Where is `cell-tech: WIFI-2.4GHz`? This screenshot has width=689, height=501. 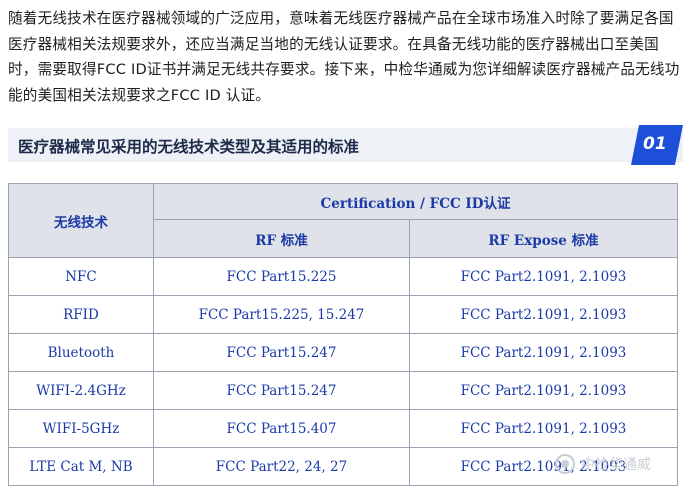 cell-tech: WIFI-2.4GHz is located at coordinates (81, 390).